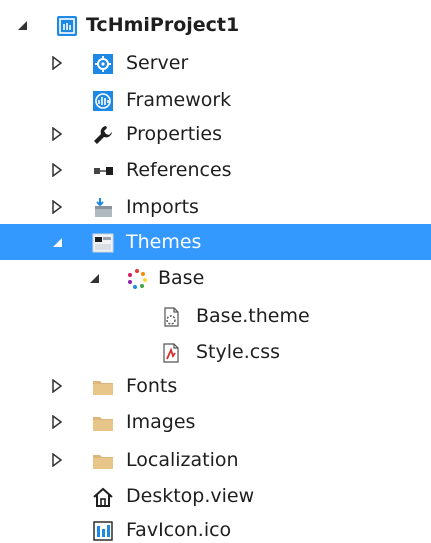  What do you see at coordinates (137, 279) in the screenshot?
I see `palette-icon` at bounding box center [137, 279].